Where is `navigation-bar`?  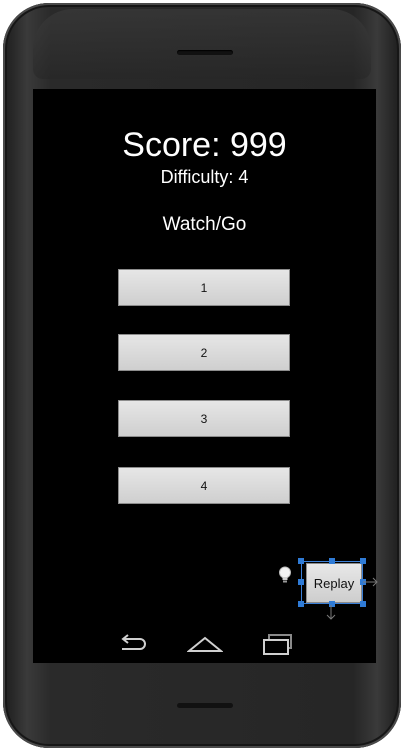
navigation-bar is located at coordinates (204, 644).